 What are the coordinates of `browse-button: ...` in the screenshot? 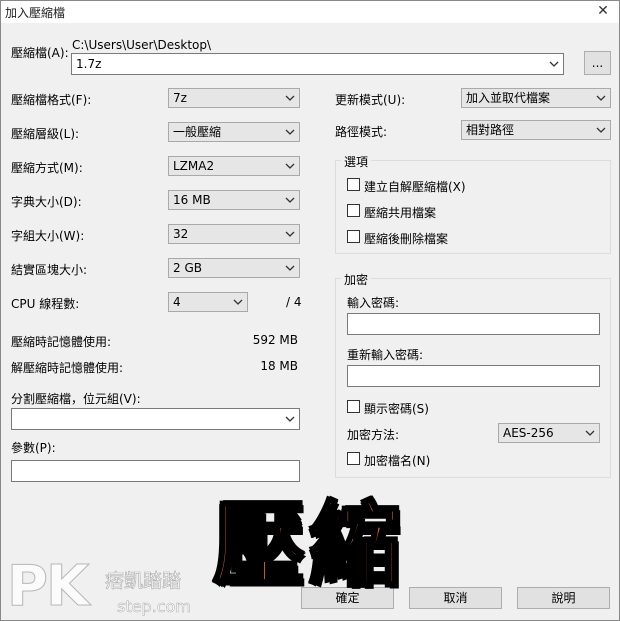 It's located at (597, 63).